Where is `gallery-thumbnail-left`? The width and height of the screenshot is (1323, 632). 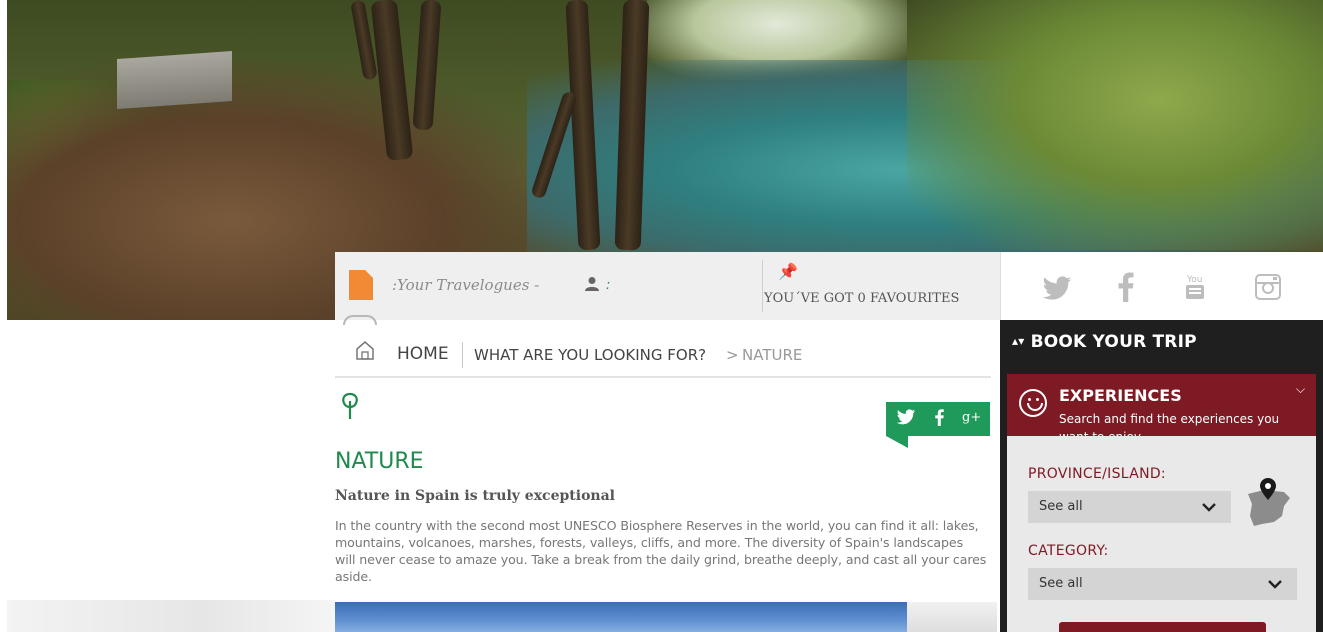 gallery-thumbnail-left is located at coordinates (171, 616).